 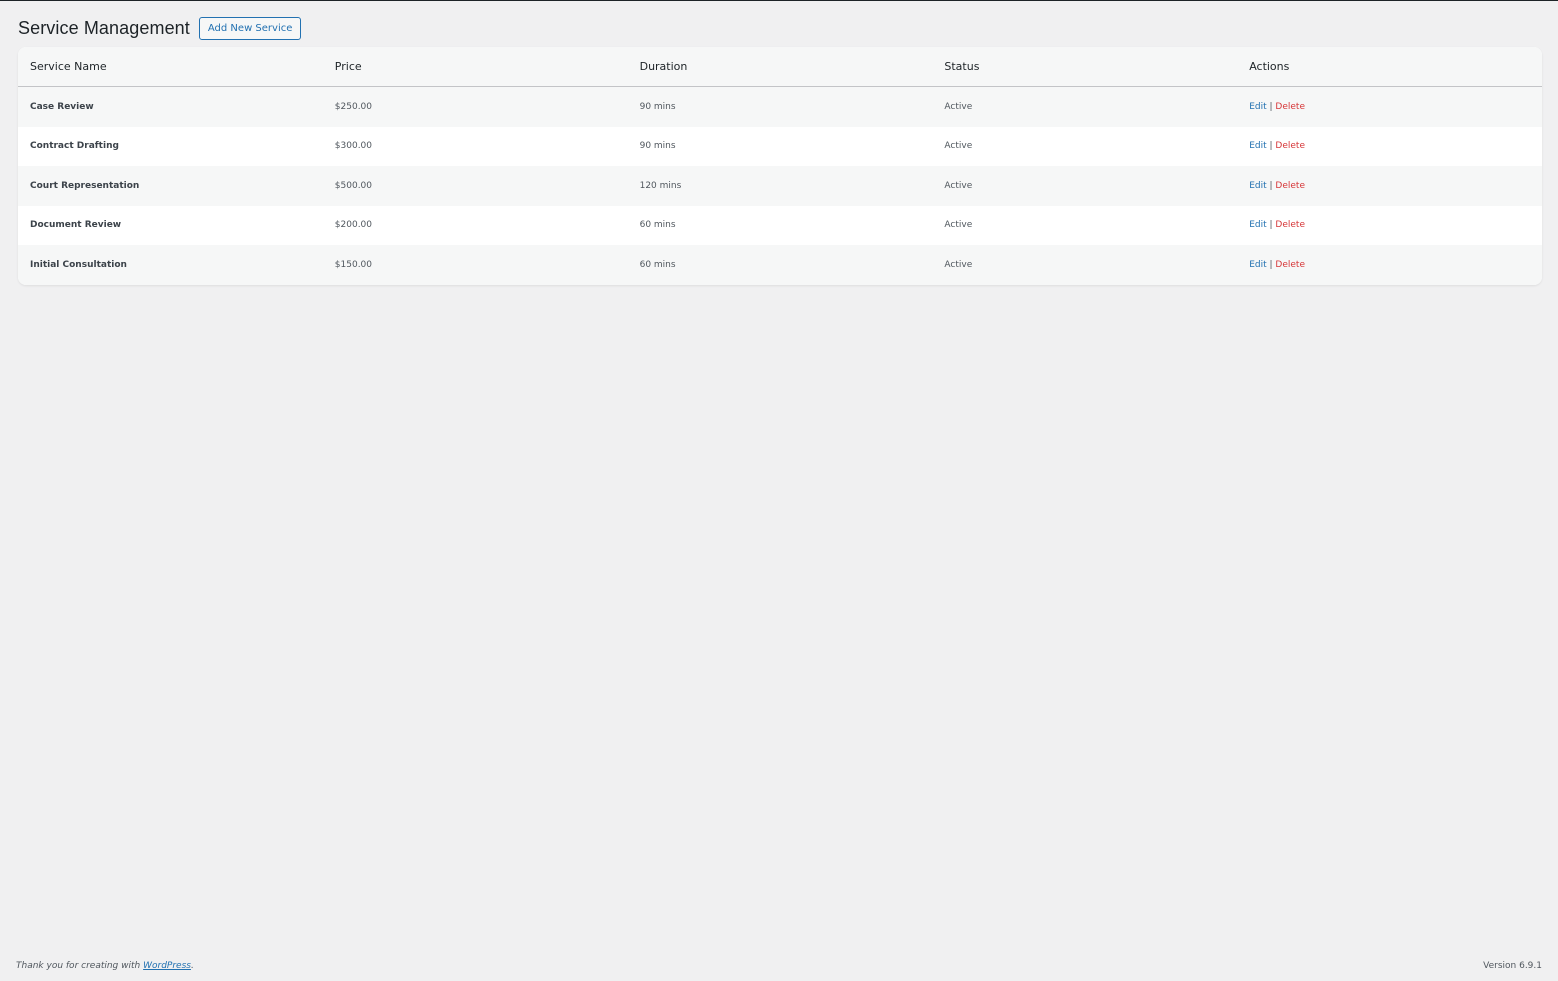 I want to click on service-price: $500.00, so click(x=475, y=186).